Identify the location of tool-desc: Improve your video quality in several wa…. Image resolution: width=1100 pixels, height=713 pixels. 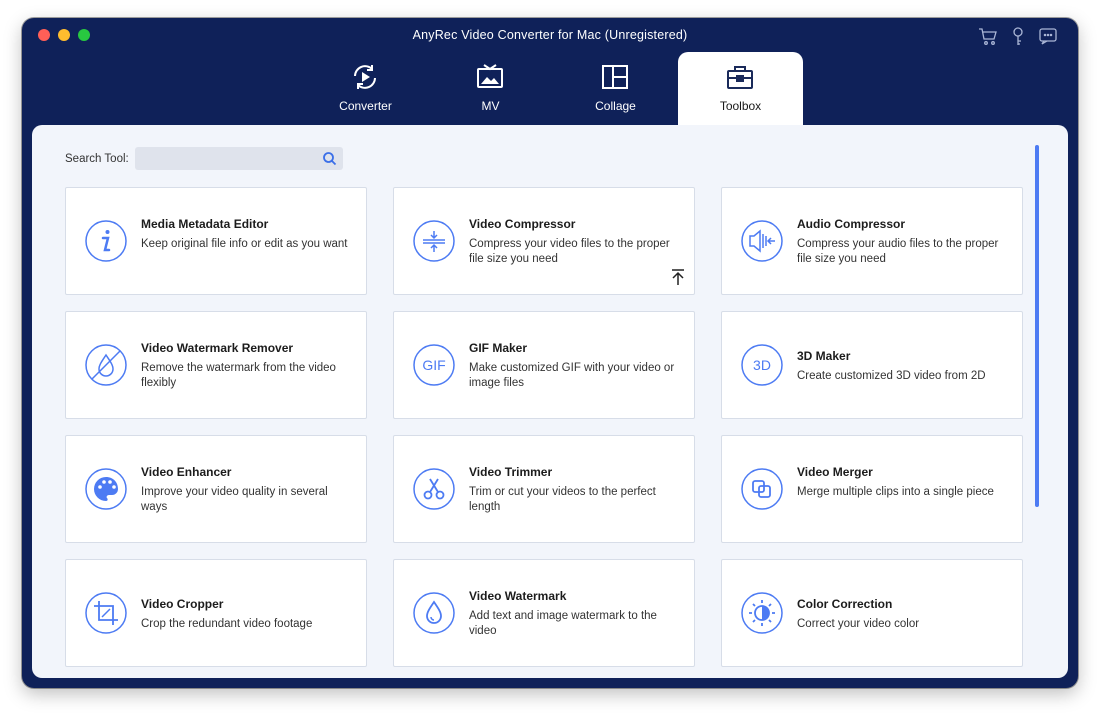
(234, 499).